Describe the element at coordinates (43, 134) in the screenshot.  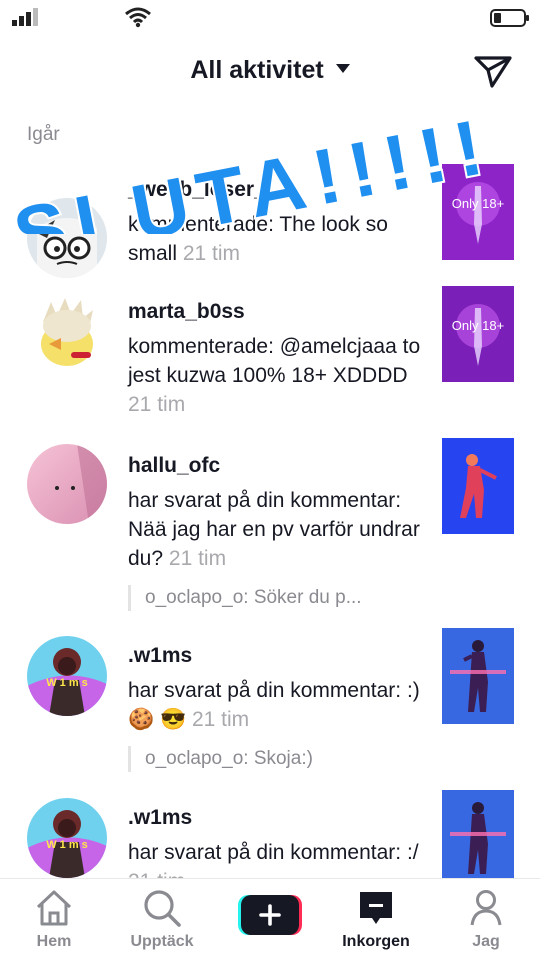
I see `section-label-yesterday: Igår` at that location.